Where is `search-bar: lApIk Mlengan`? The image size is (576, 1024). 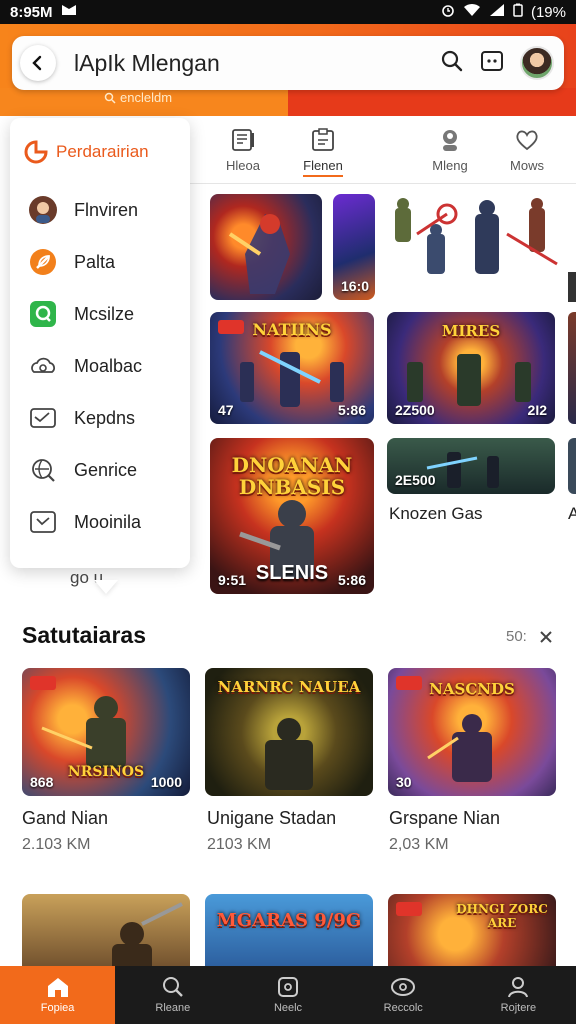 search-bar: lApIk Mlengan is located at coordinates (288, 63).